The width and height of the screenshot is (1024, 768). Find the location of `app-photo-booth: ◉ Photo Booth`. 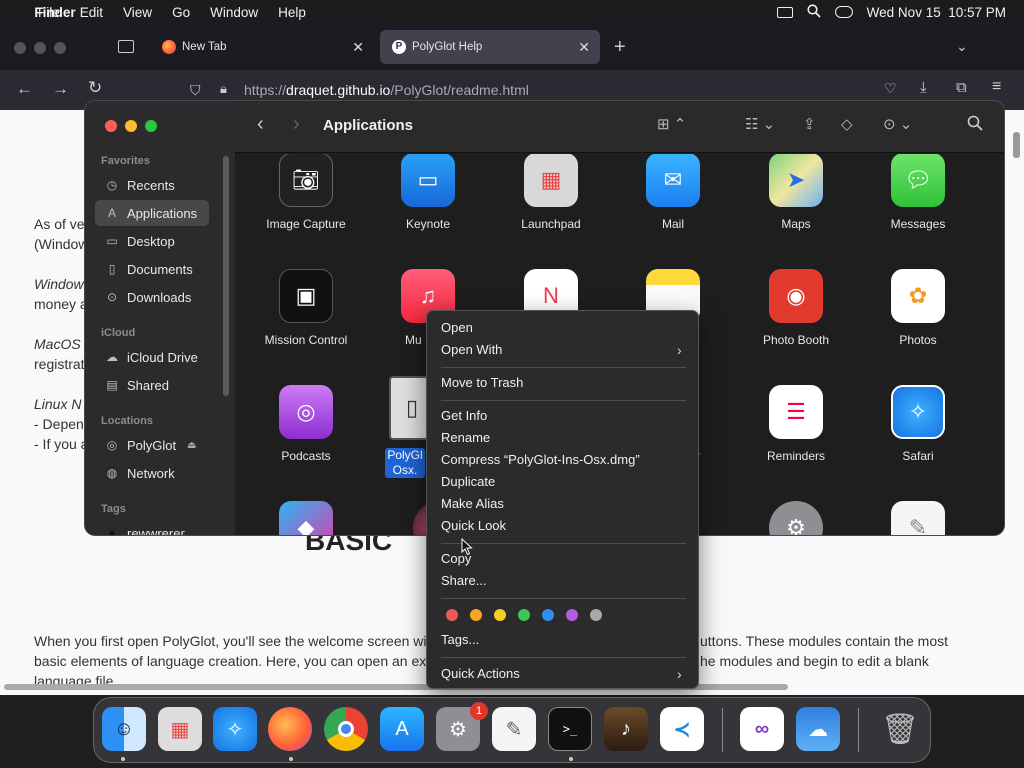

app-photo-booth: ◉ Photo Booth is located at coordinates (796, 308).